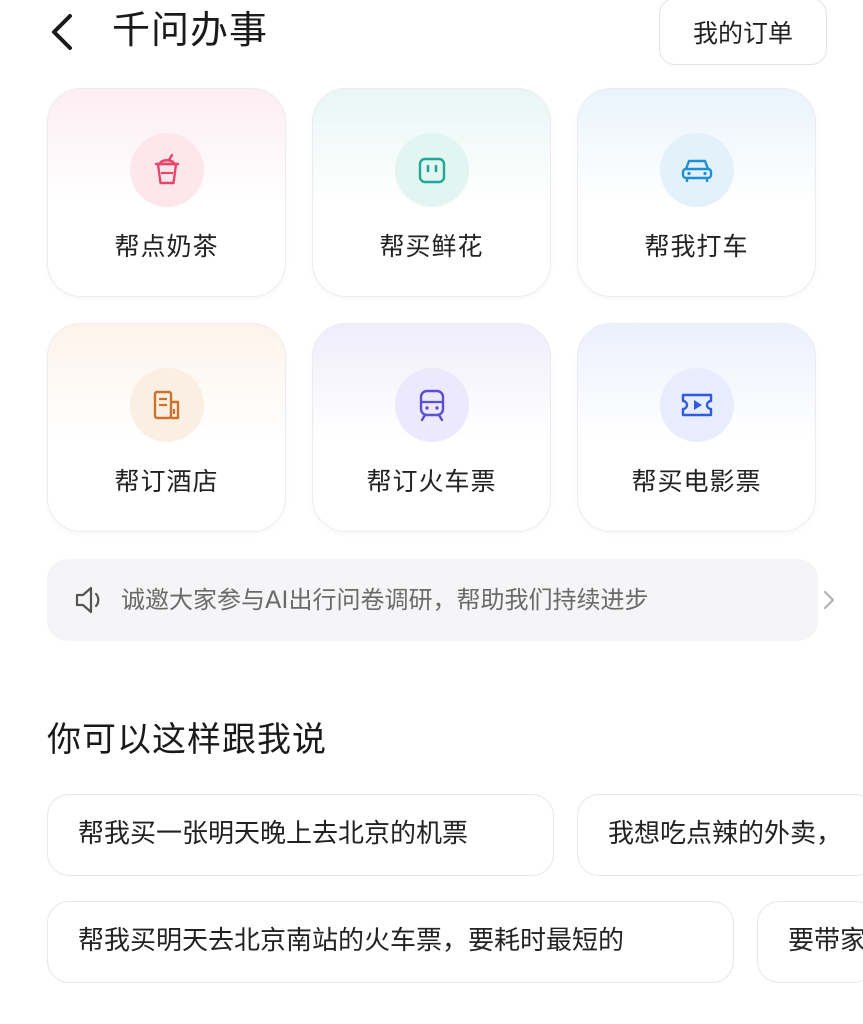 The width and height of the screenshot is (863, 1024). Describe the element at coordinates (431, 192) in the screenshot. I see `service-card-flowers: 帮买鲜花` at that location.